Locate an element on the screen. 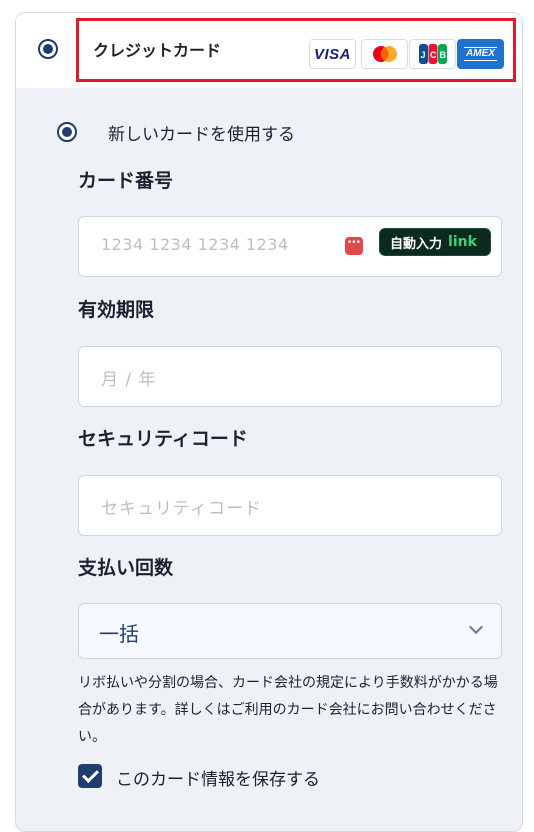  credit-card-option: クレジットカード VISA J C B AMEX is located at coordinates (269, 50).